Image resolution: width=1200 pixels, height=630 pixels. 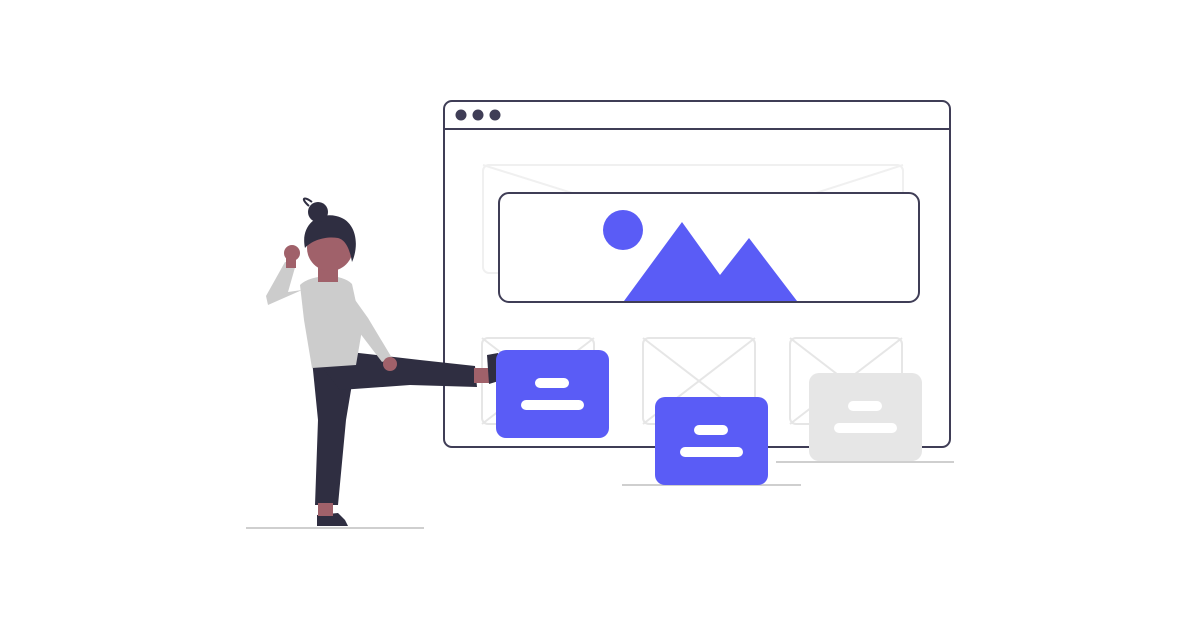 What do you see at coordinates (711, 441) in the screenshot?
I see `card-middle` at bounding box center [711, 441].